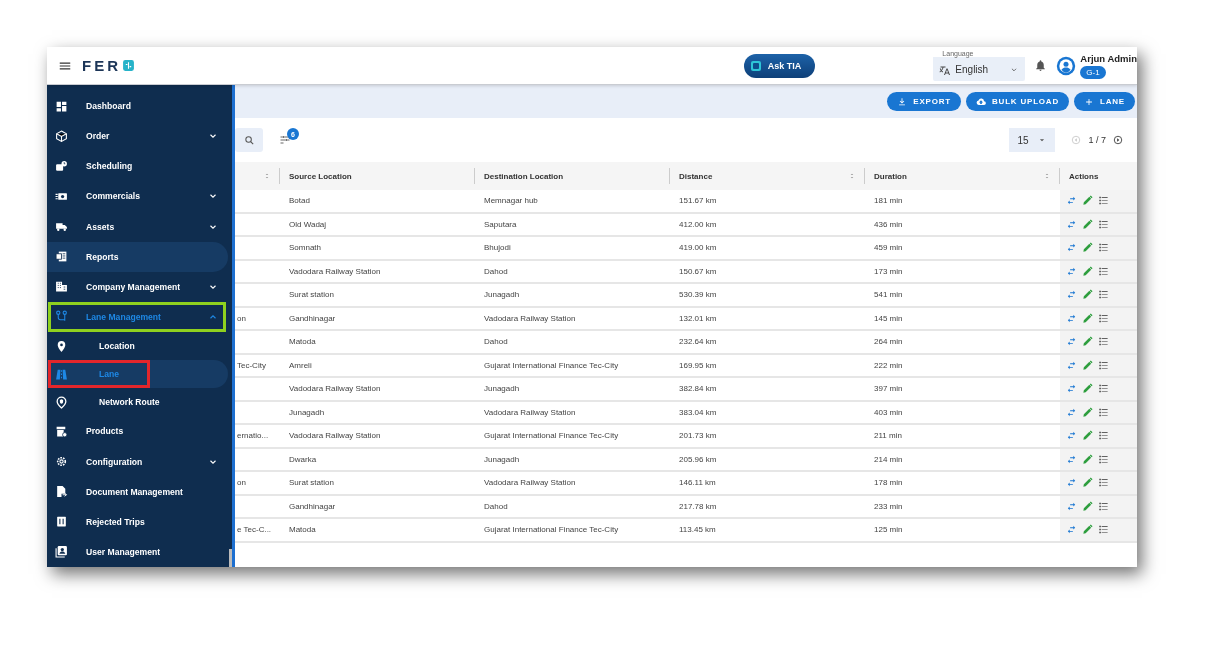 This screenshot has width=1232, height=662. What do you see at coordinates (251, 365) in the screenshot?
I see `table-cell: Tec-City` at bounding box center [251, 365].